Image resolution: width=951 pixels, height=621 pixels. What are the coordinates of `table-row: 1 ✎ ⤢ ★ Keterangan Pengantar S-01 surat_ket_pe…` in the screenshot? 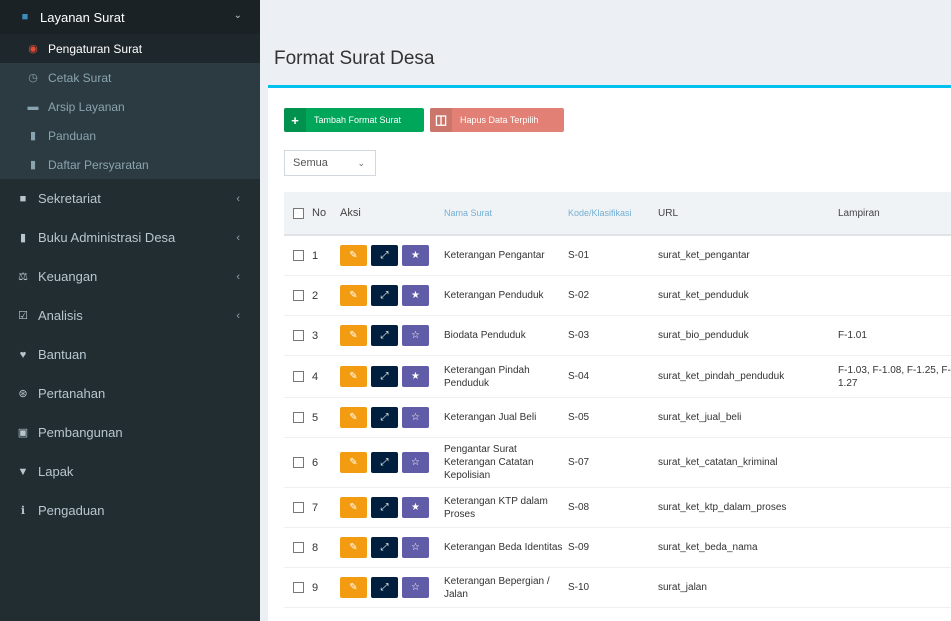 It's located at (617, 256).